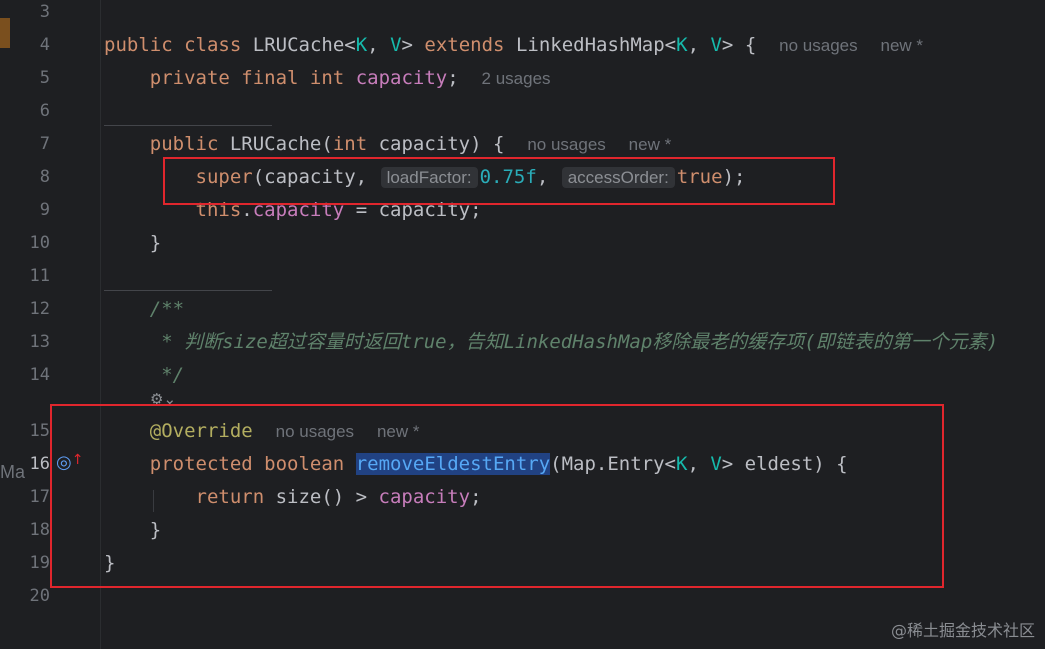 This screenshot has height=649, width=1045. Describe the element at coordinates (401, 78) in the screenshot. I see `field-name: capacity` at that location.